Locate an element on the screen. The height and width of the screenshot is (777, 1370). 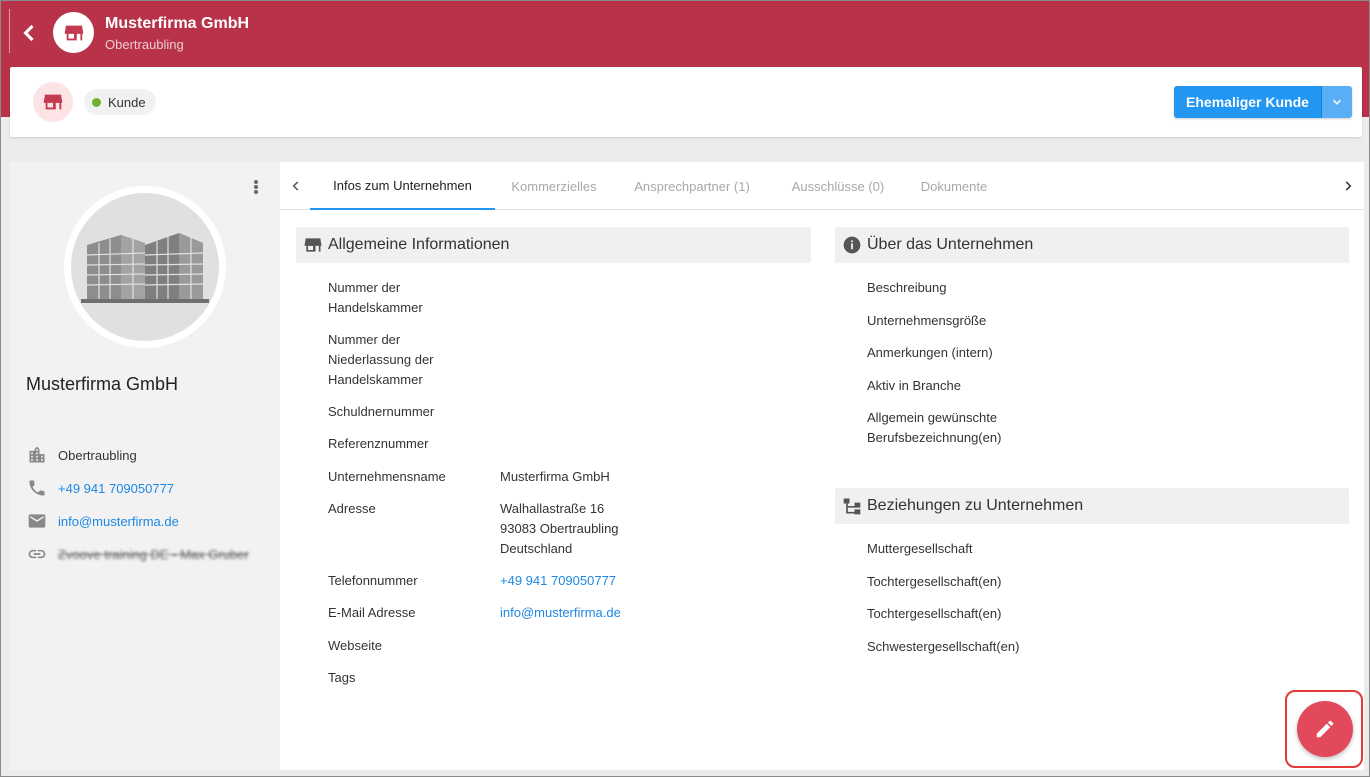
field-label: Muttergesellschaft is located at coordinates (920, 548).